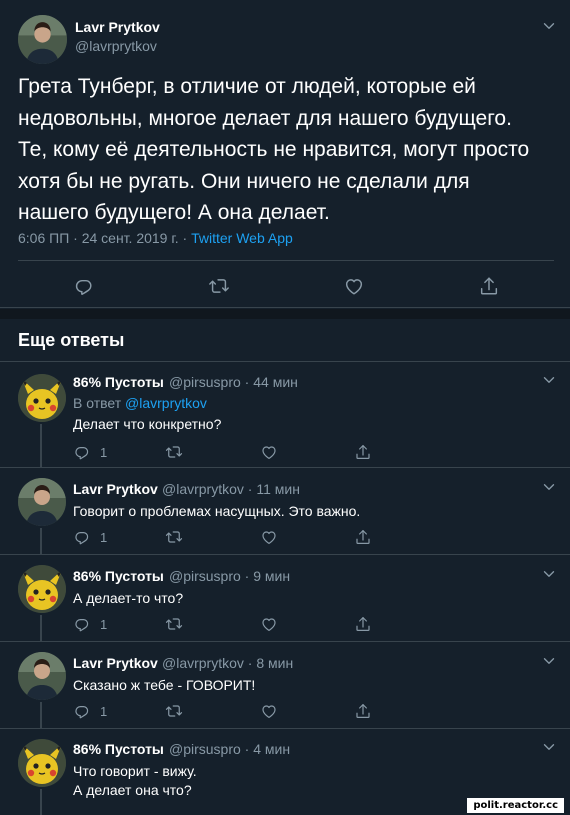  I want to click on tweet-text-line: нашего будущего! А она делает., so click(174, 212).